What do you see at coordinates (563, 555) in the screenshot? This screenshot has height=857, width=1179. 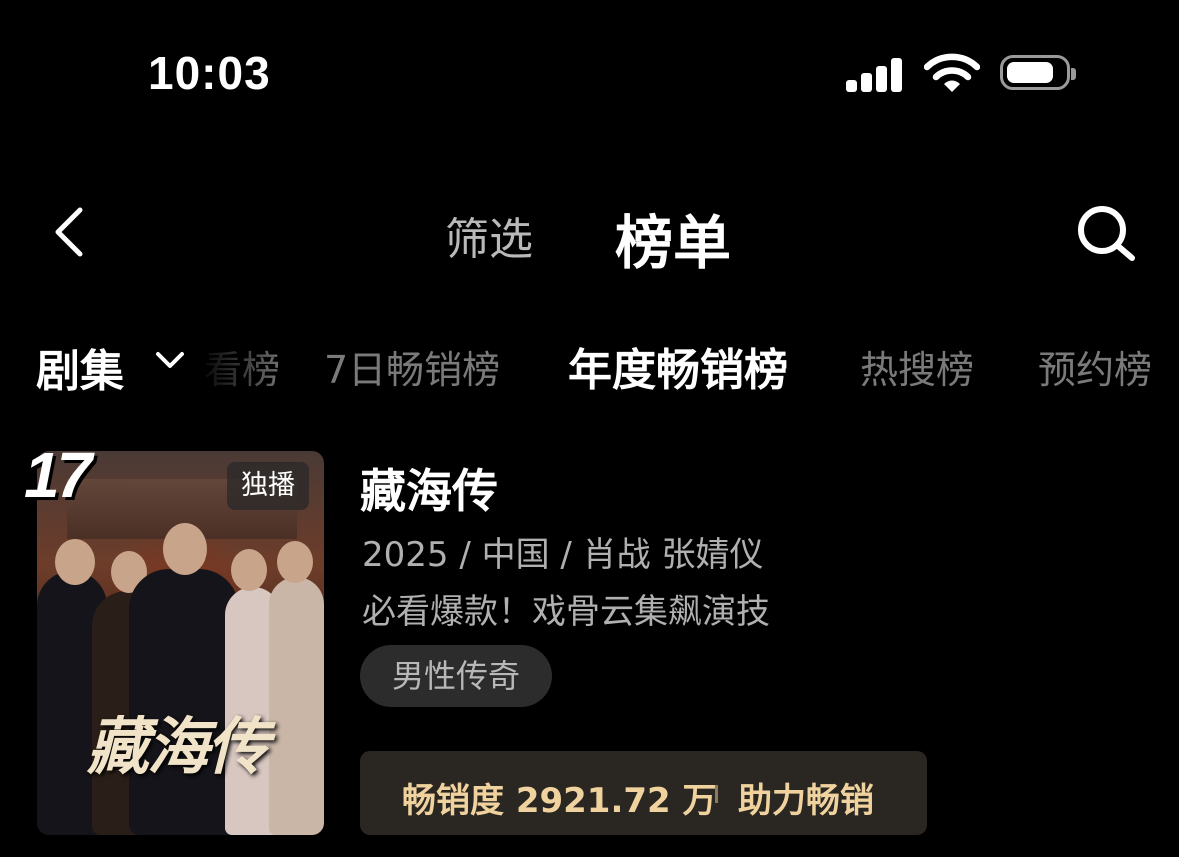 I see `item-meta: 2025 / 中国 / 肖战 张婧仪` at bounding box center [563, 555].